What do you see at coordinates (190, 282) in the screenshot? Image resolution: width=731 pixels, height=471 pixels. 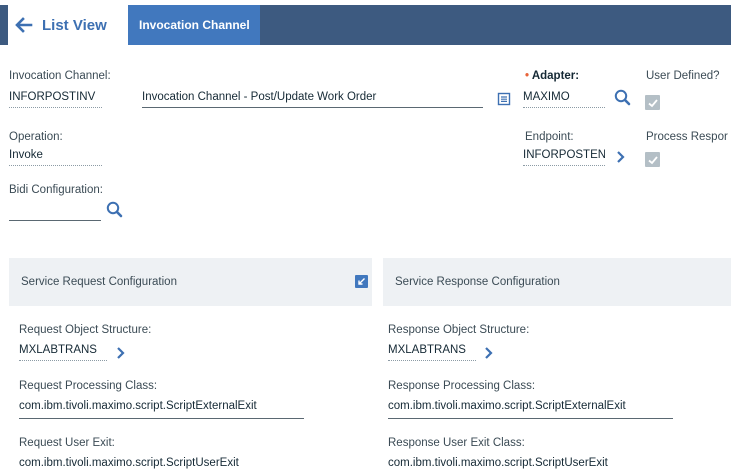 I see `service-request-section-header: Service Request Configuration` at bounding box center [190, 282].